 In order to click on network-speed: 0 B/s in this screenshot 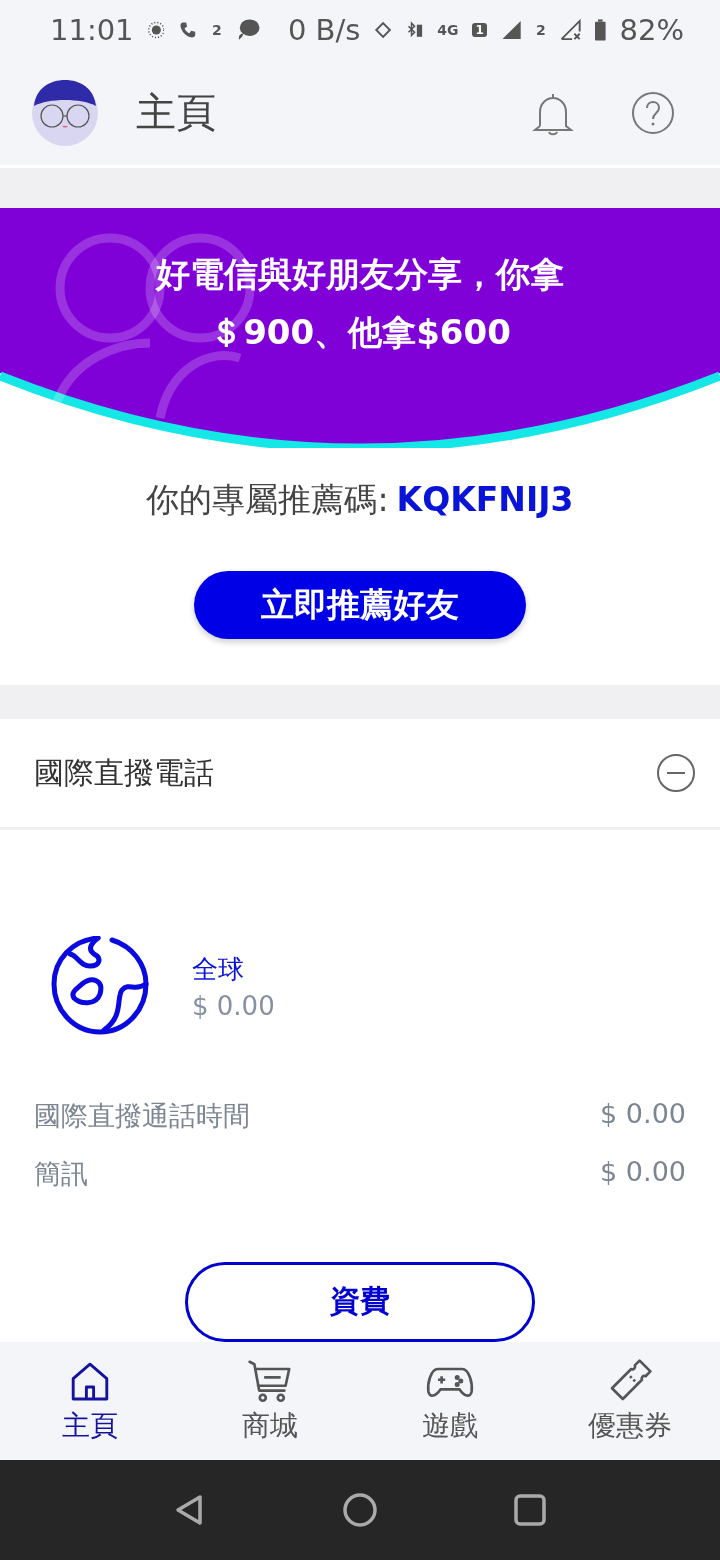, I will do `click(324, 30)`.